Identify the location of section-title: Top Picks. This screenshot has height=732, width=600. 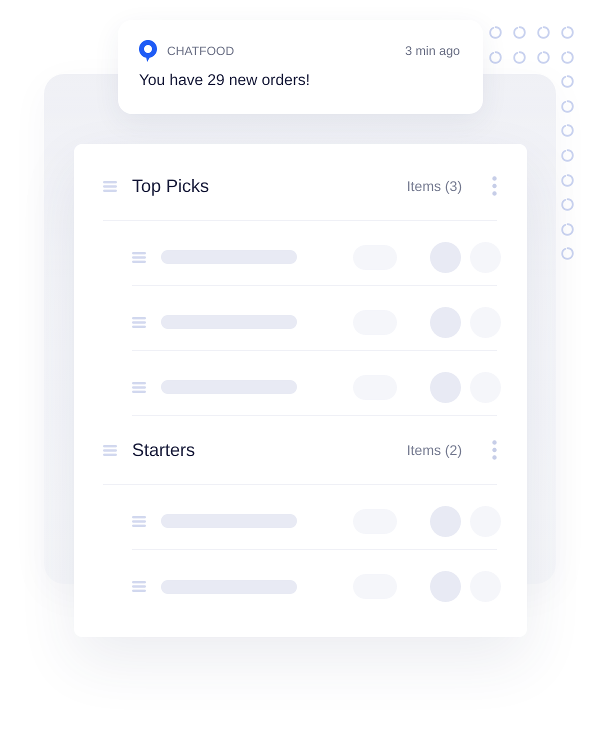
(171, 186).